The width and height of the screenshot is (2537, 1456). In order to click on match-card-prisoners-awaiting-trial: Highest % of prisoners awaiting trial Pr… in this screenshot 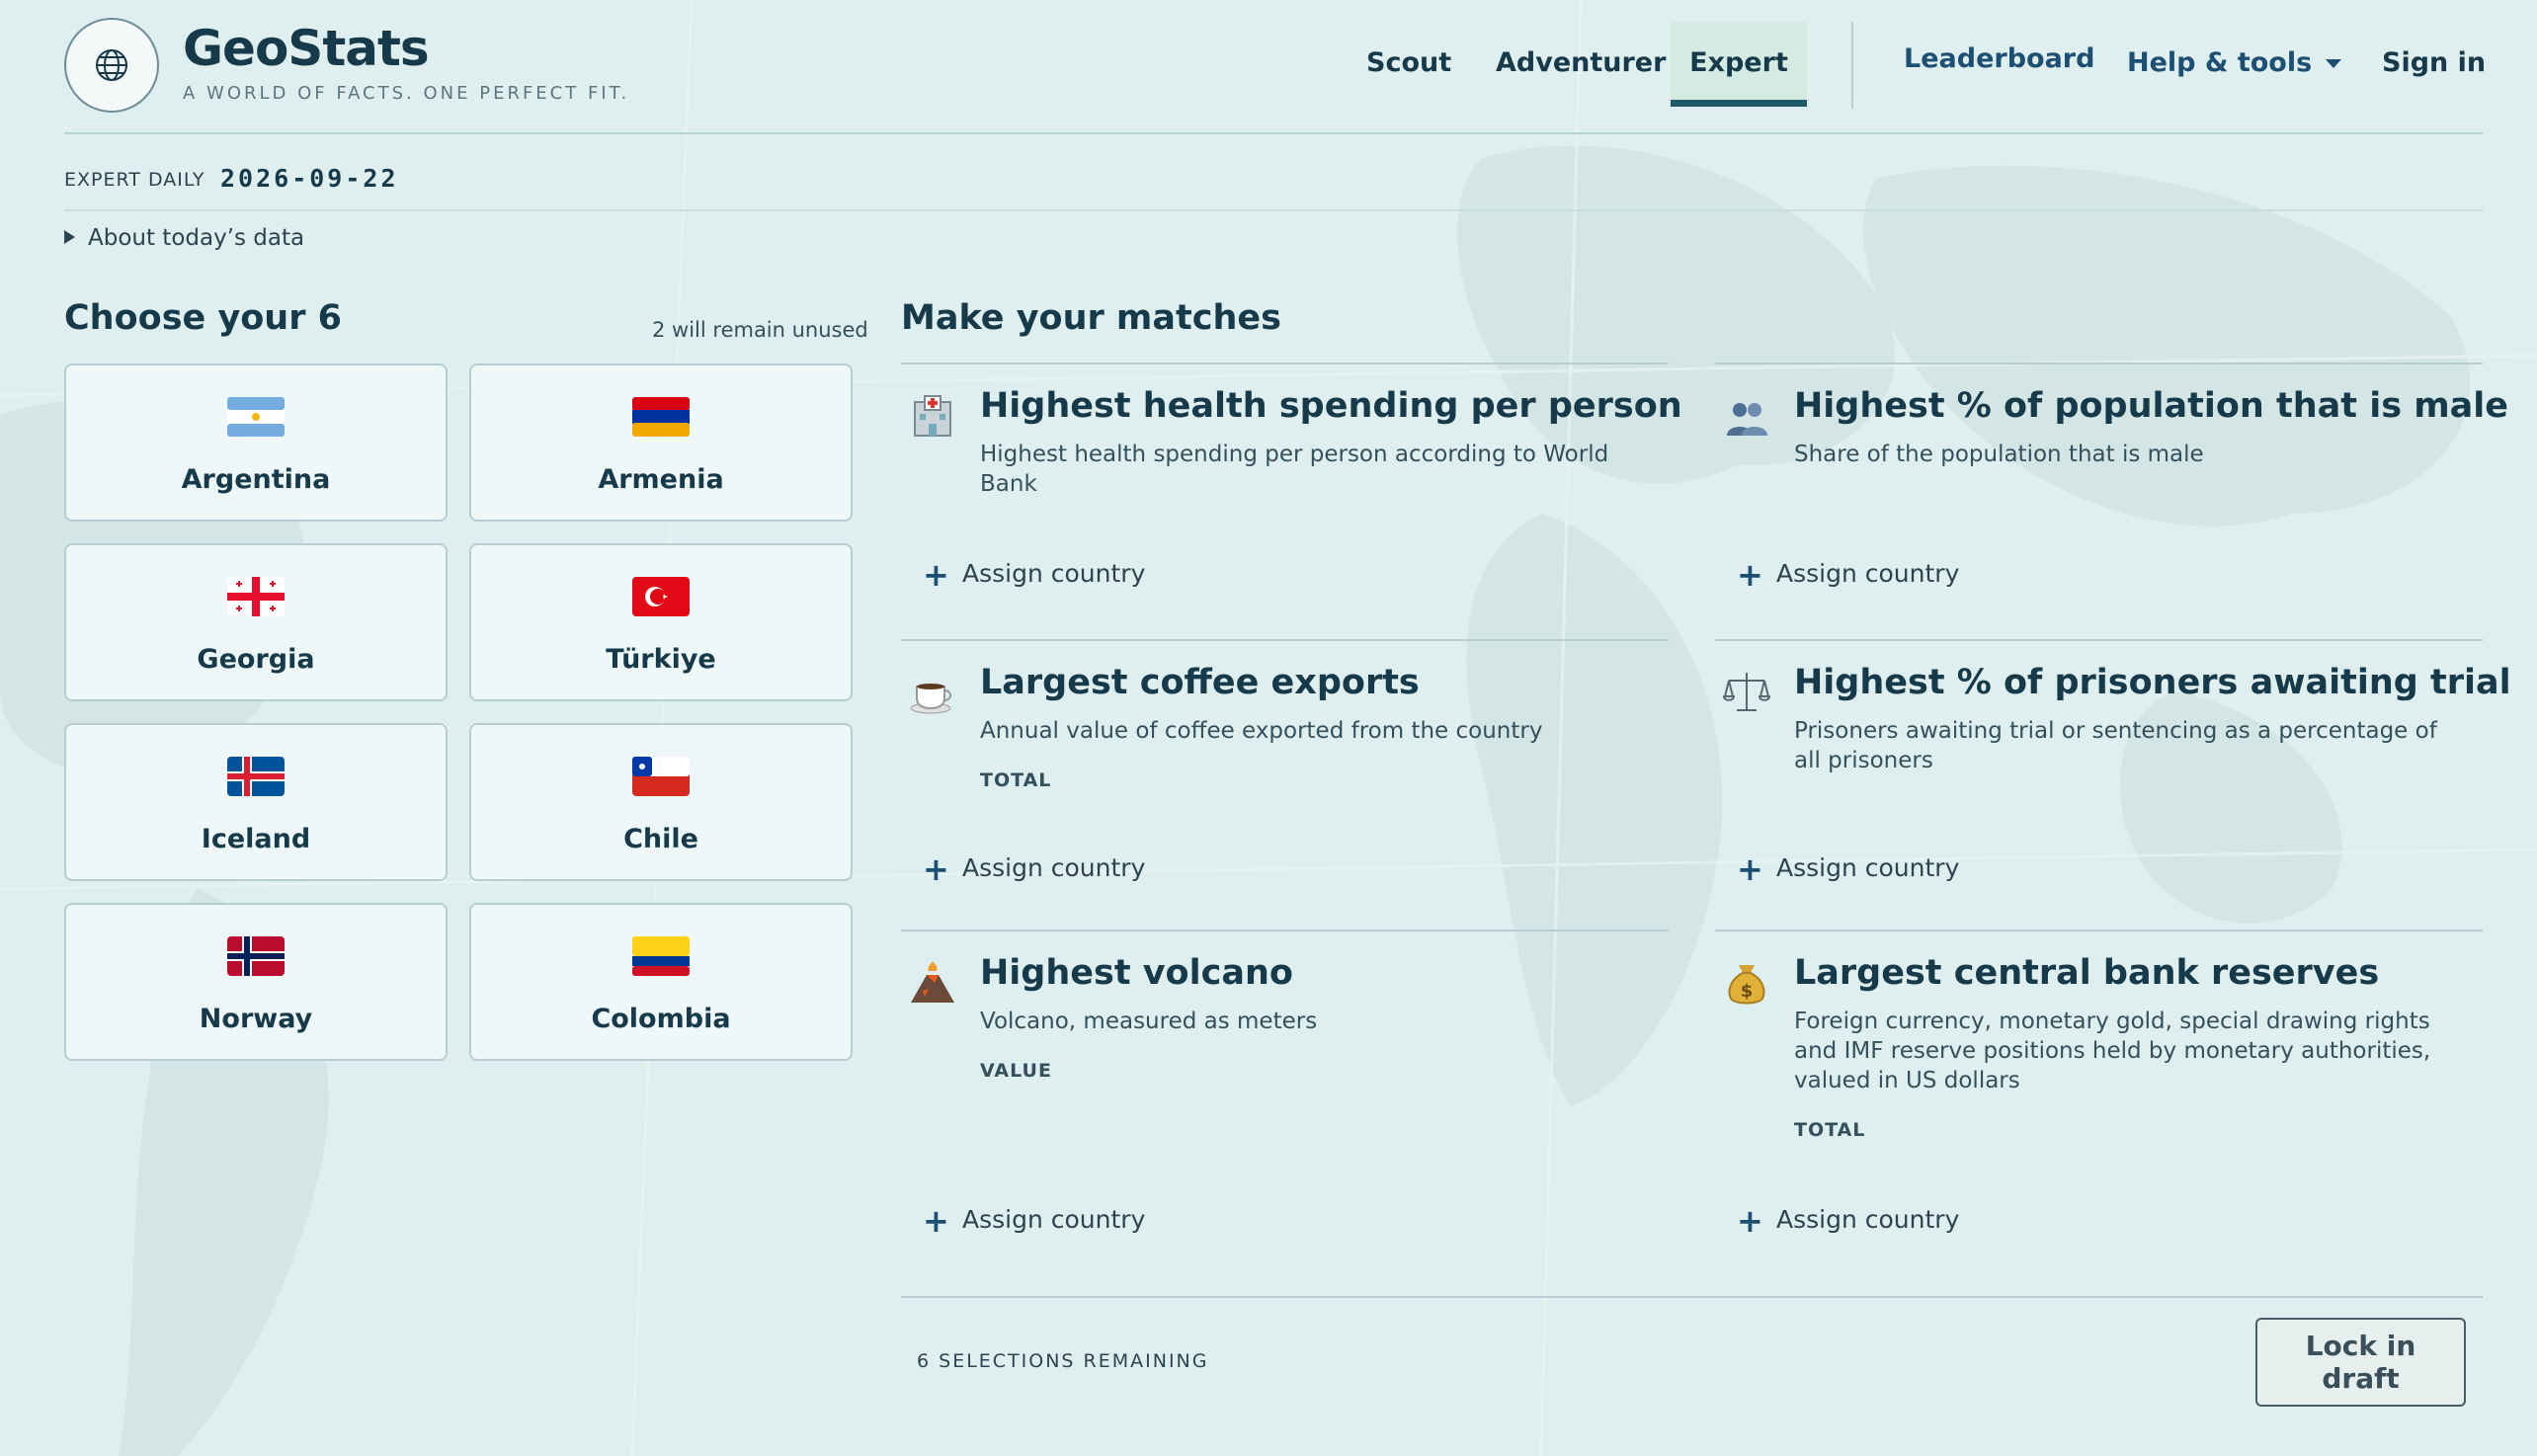, I will do `click(2113, 785)`.